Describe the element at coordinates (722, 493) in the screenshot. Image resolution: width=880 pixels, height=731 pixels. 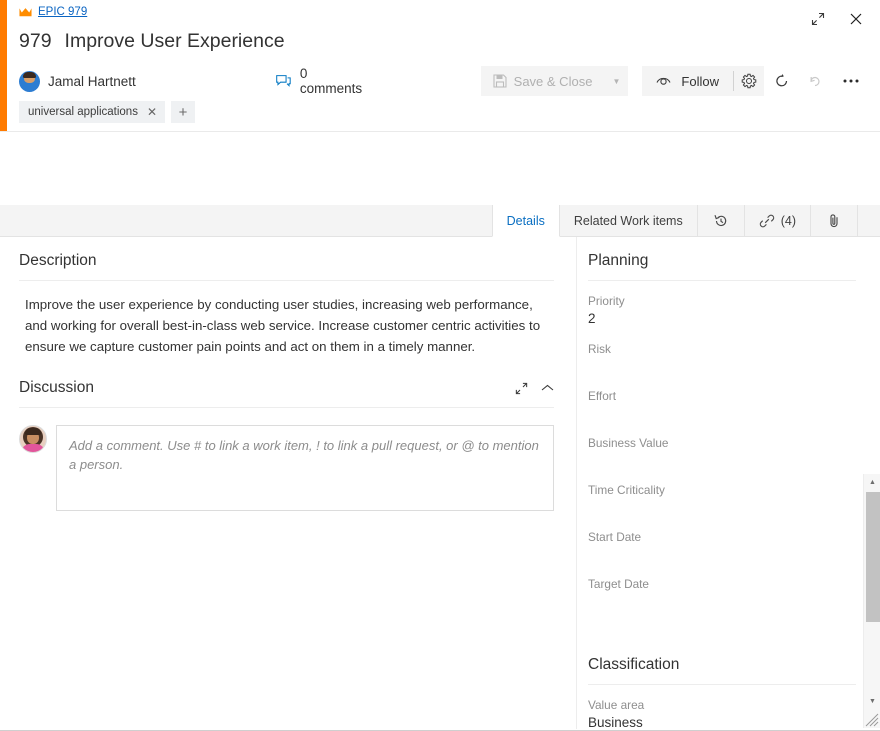
I see `field-time-criticality: Time Criticality` at that location.